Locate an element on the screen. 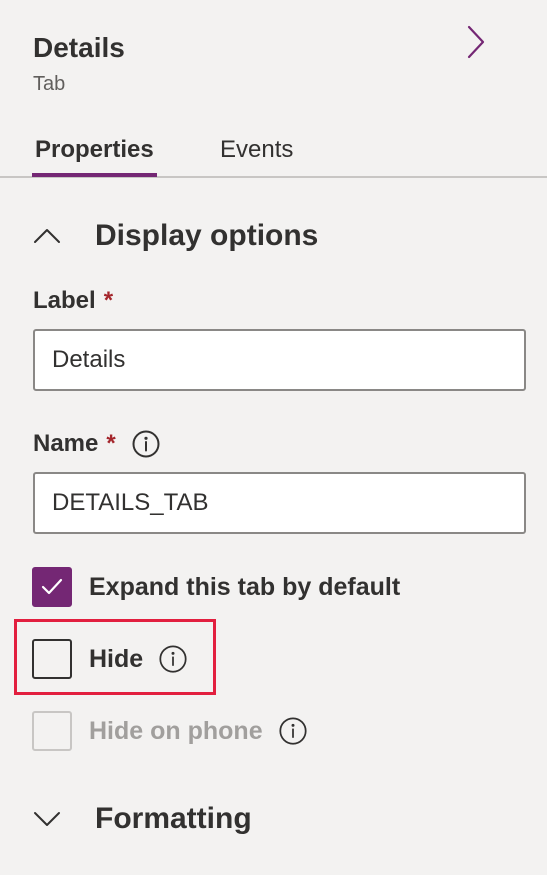 Image resolution: width=547 pixels, height=875 pixels. formatting-section-header: Formatting is located at coordinates (141, 819).